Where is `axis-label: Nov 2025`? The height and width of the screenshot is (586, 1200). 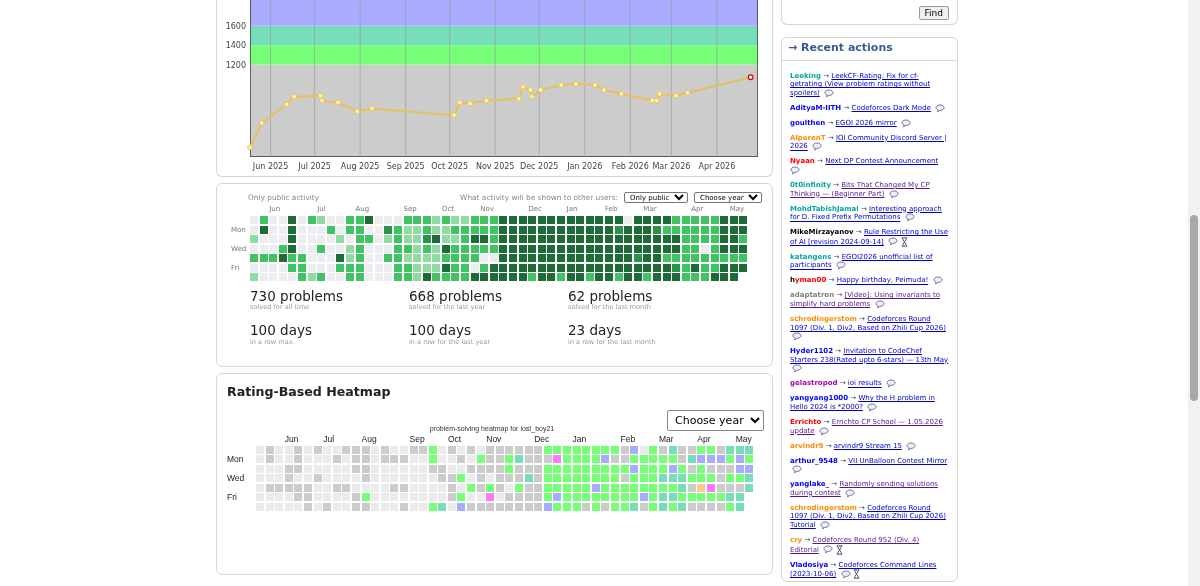
axis-label: Nov 2025 is located at coordinates (495, 166).